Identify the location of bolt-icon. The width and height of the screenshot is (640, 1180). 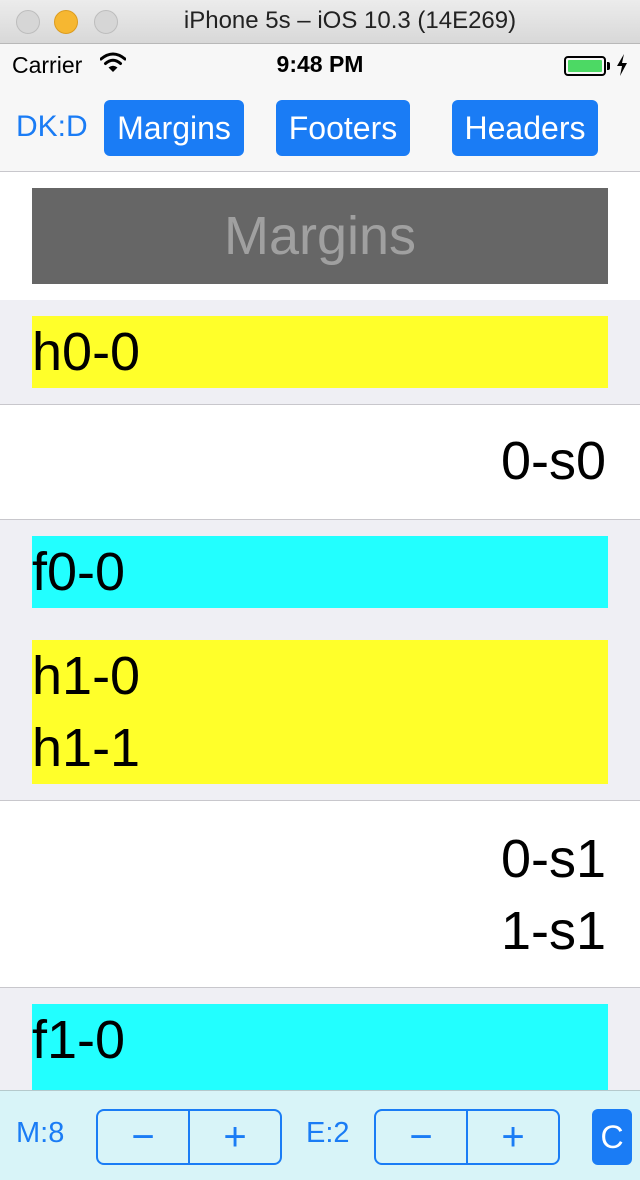
(622, 67).